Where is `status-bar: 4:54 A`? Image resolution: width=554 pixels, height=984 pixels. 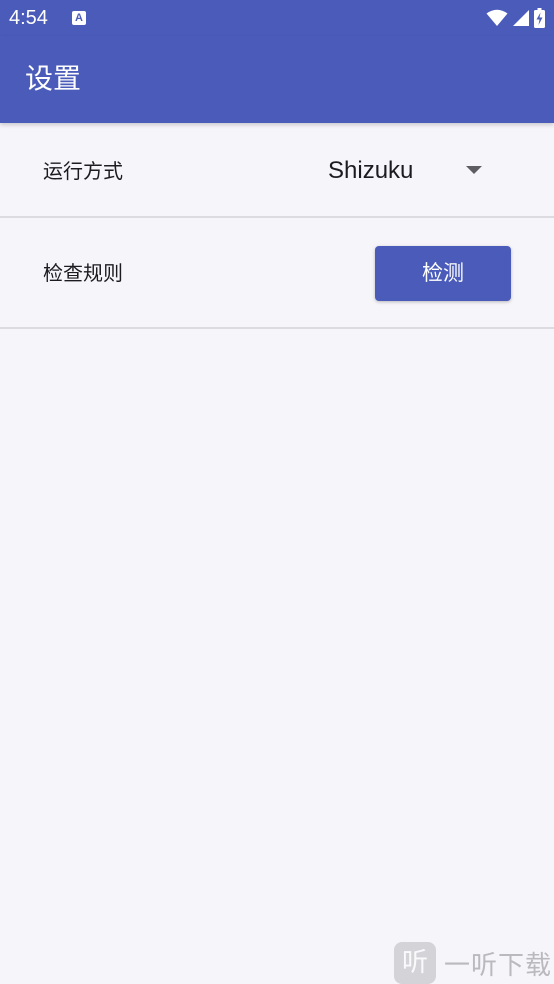
status-bar: 4:54 A is located at coordinates (277, 18).